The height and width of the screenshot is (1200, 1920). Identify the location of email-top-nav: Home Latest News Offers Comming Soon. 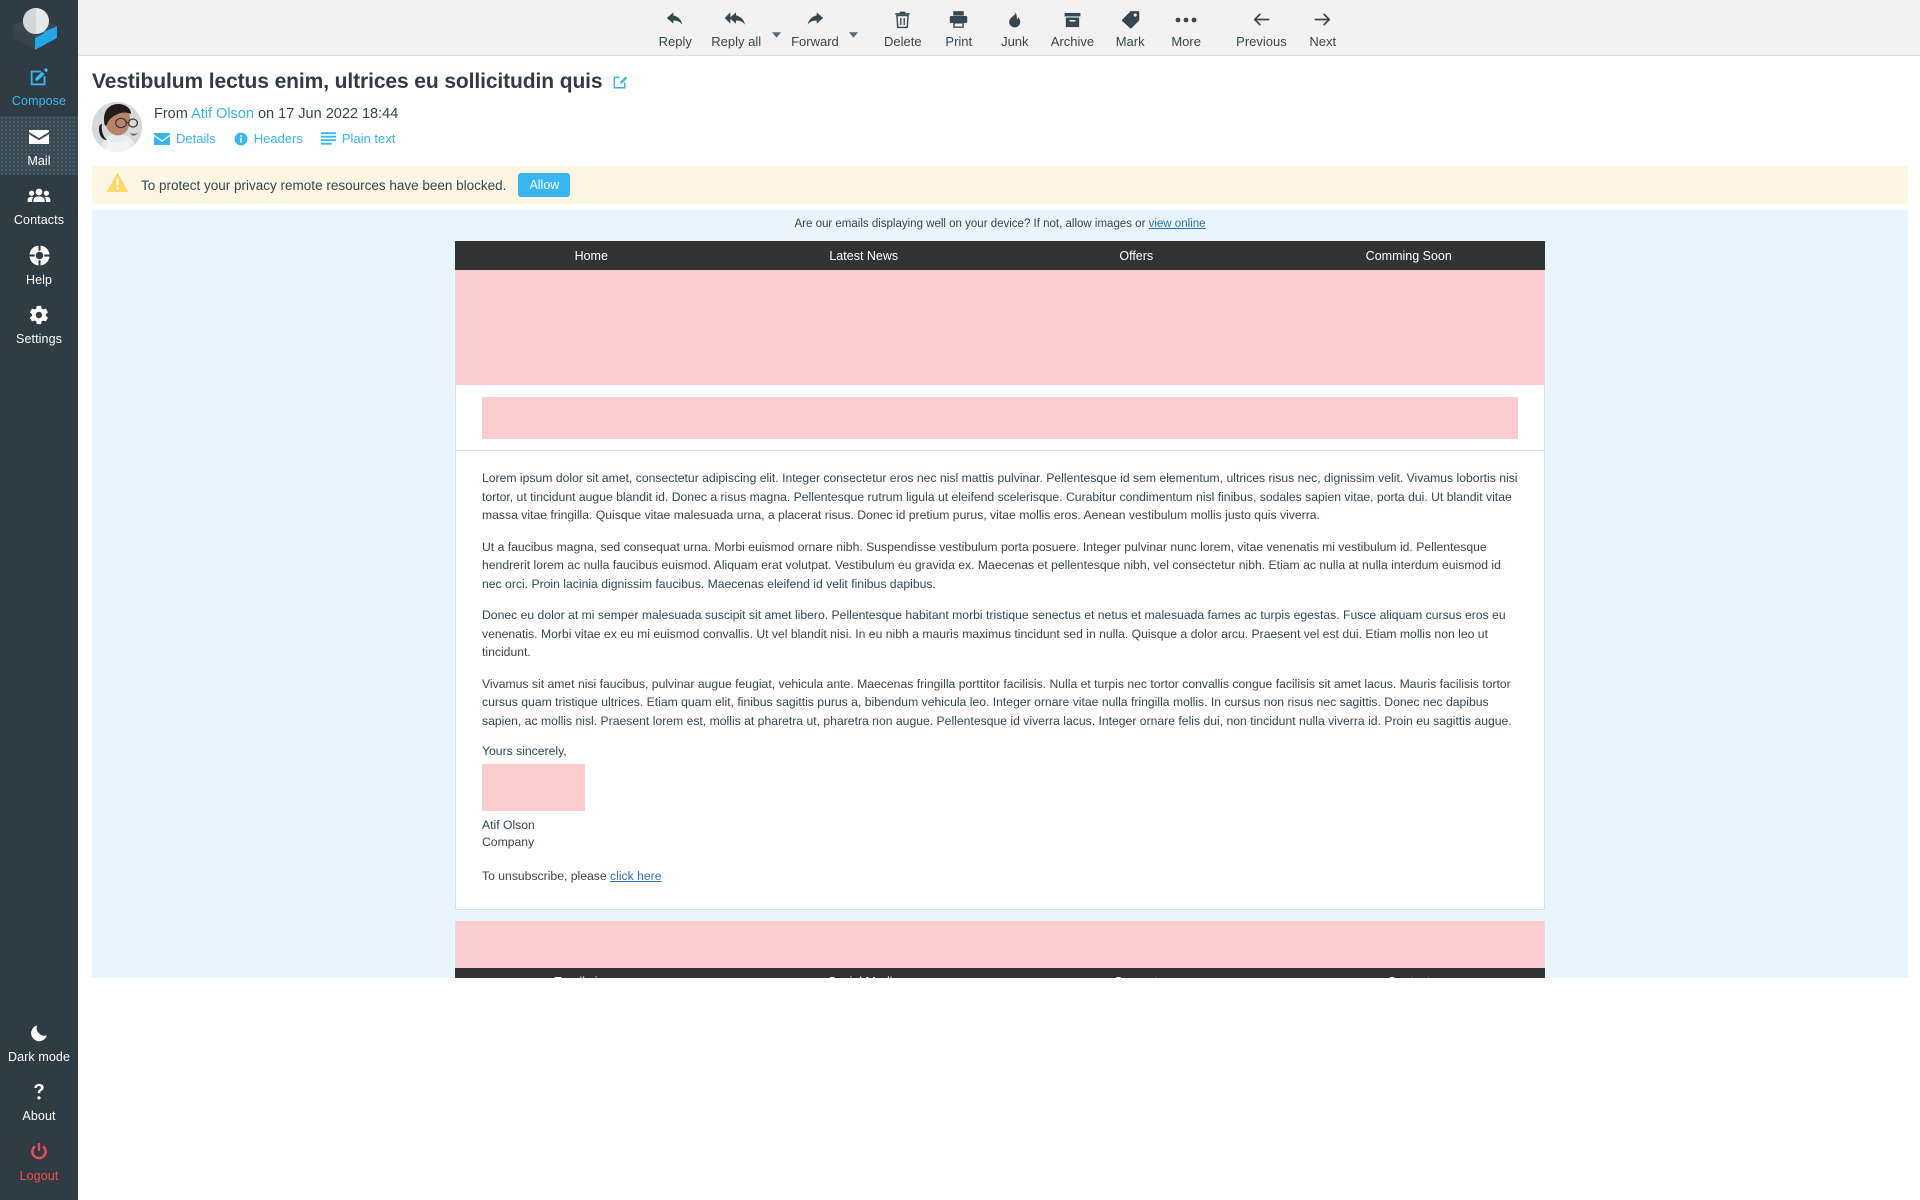
(1000, 255).